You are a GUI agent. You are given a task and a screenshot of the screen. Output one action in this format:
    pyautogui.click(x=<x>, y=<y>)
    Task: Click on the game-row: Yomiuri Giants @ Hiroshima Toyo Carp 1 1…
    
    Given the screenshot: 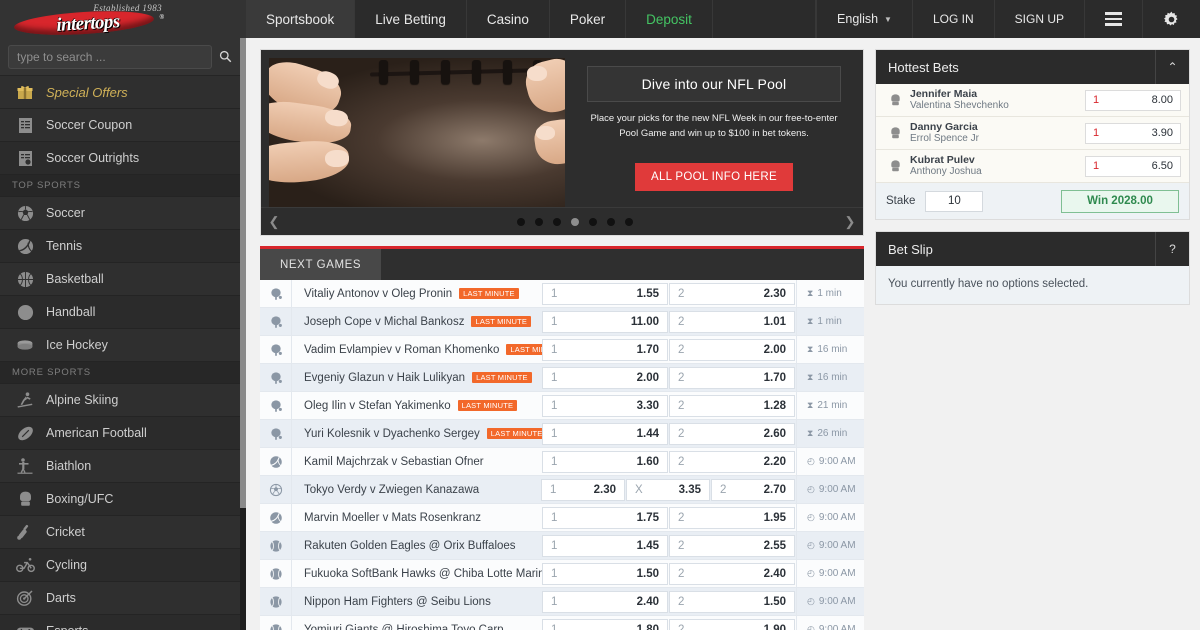 What is the action you would take?
    pyautogui.click(x=562, y=623)
    